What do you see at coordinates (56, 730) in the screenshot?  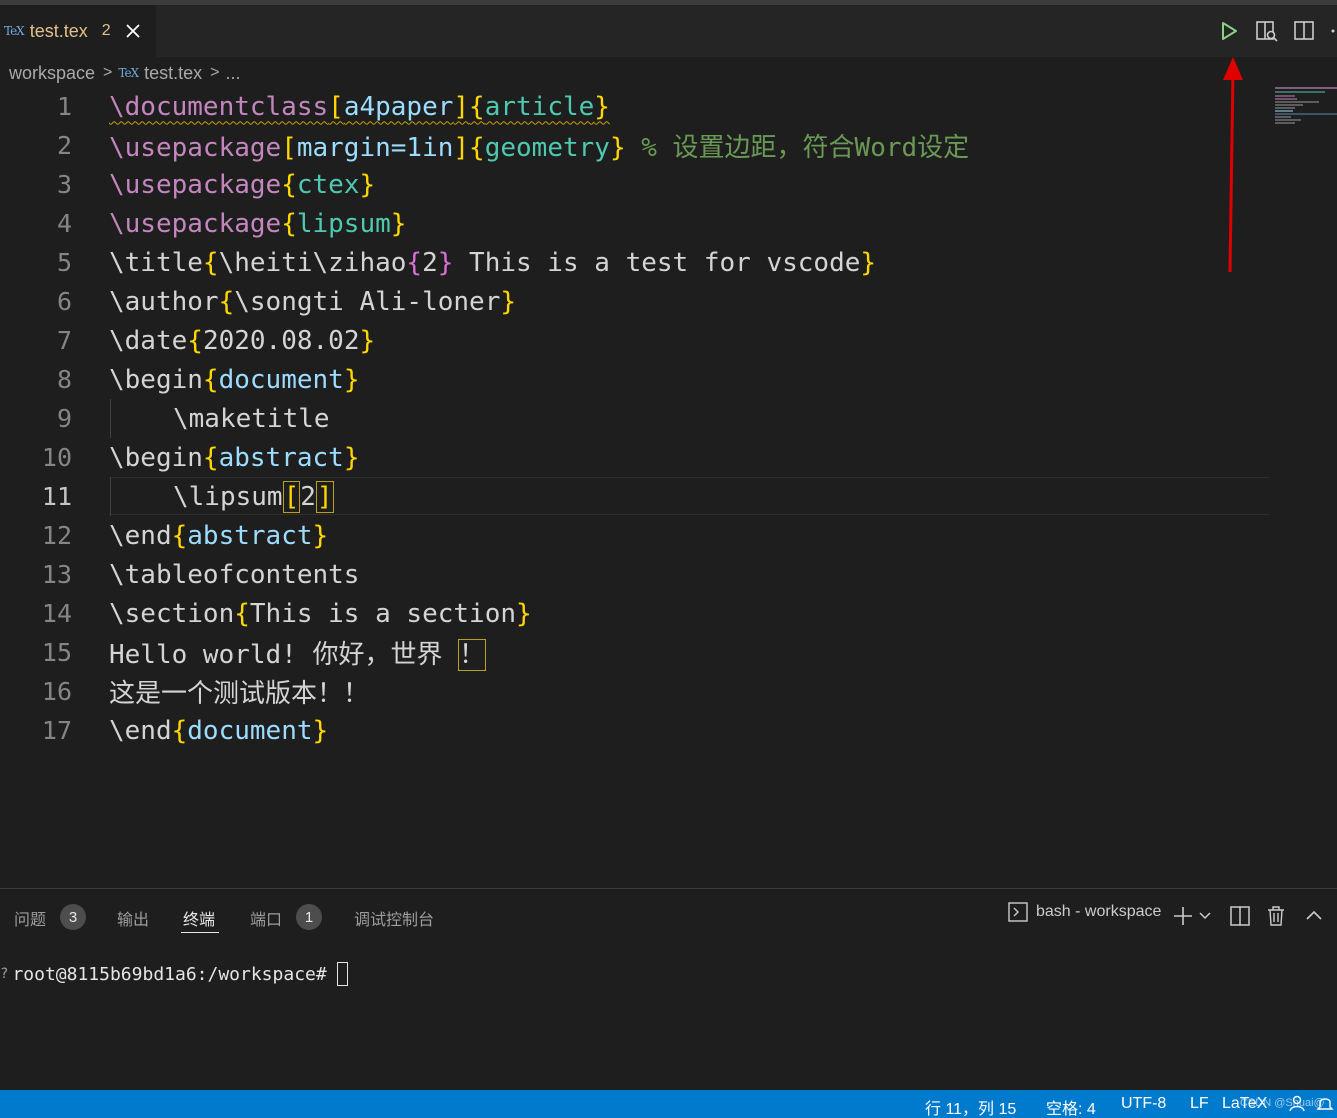 I see `line-number: 17` at bounding box center [56, 730].